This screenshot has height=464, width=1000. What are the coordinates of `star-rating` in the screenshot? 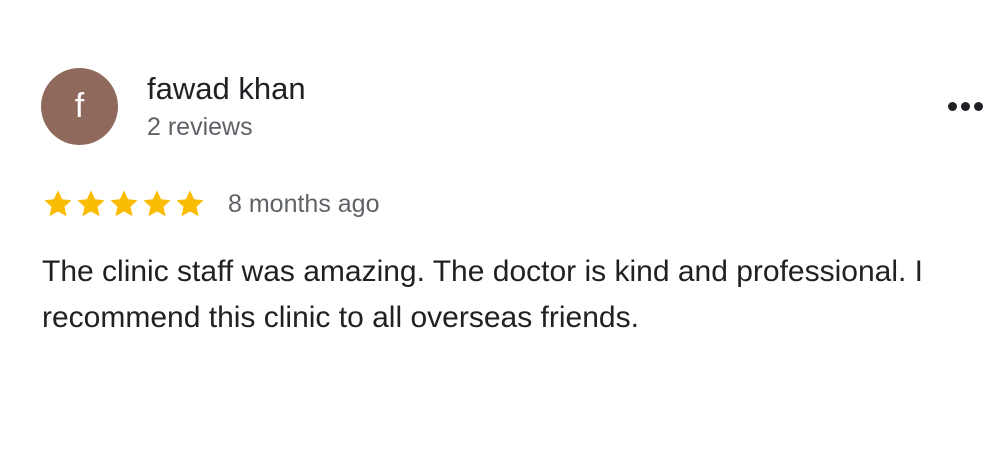 It's located at (124, 204).